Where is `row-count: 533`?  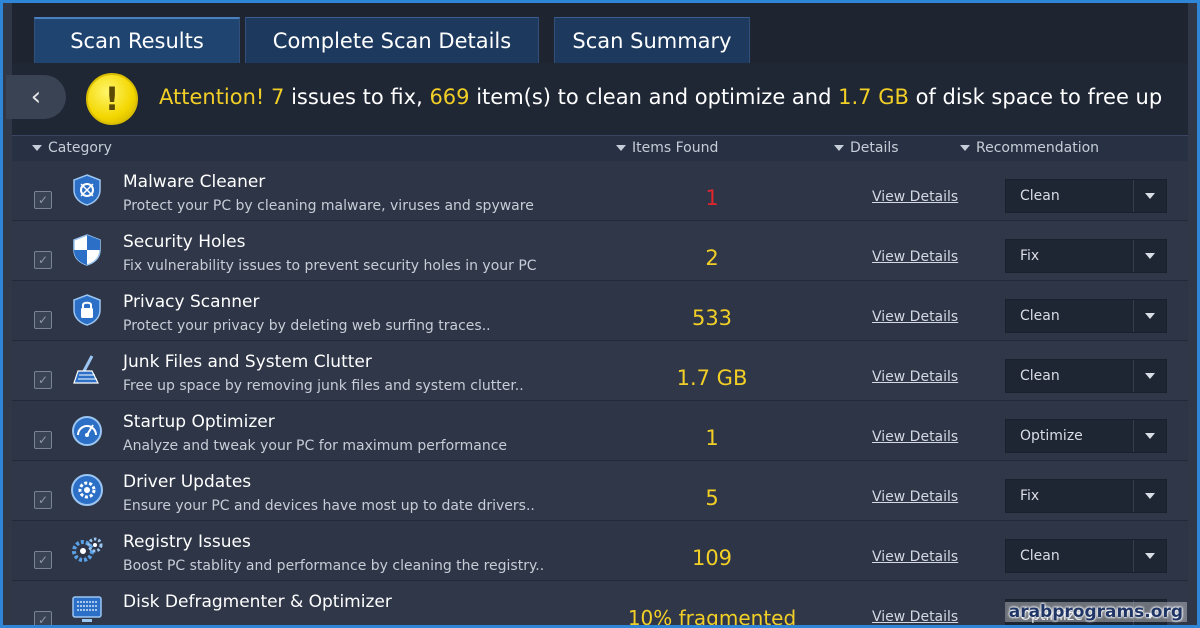
row-count: 533 is located at coordinates (712, 318).